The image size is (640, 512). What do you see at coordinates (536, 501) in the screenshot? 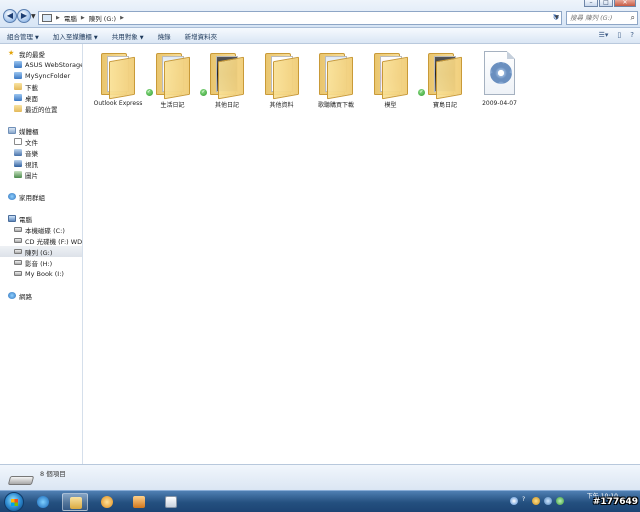
I see `tray-icon` at bounding box center [536, 501].